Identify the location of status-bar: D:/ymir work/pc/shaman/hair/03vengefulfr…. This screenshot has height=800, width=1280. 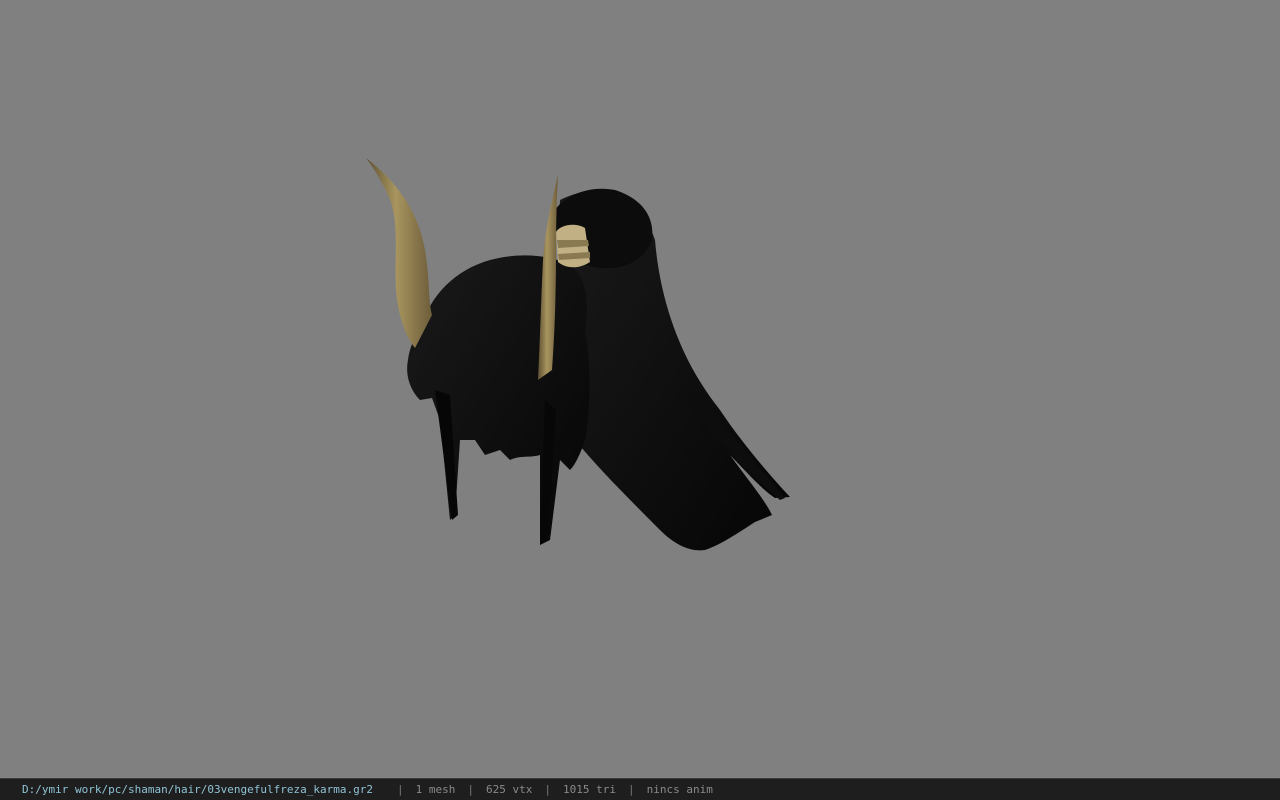
(640, 789).